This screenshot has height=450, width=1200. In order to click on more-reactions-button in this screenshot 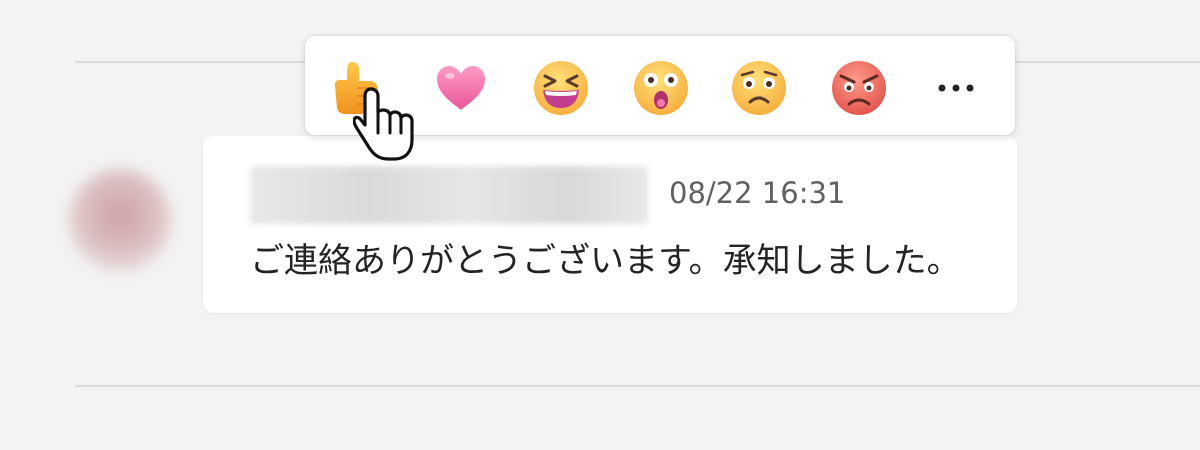, I will do `click(956, 88)`.